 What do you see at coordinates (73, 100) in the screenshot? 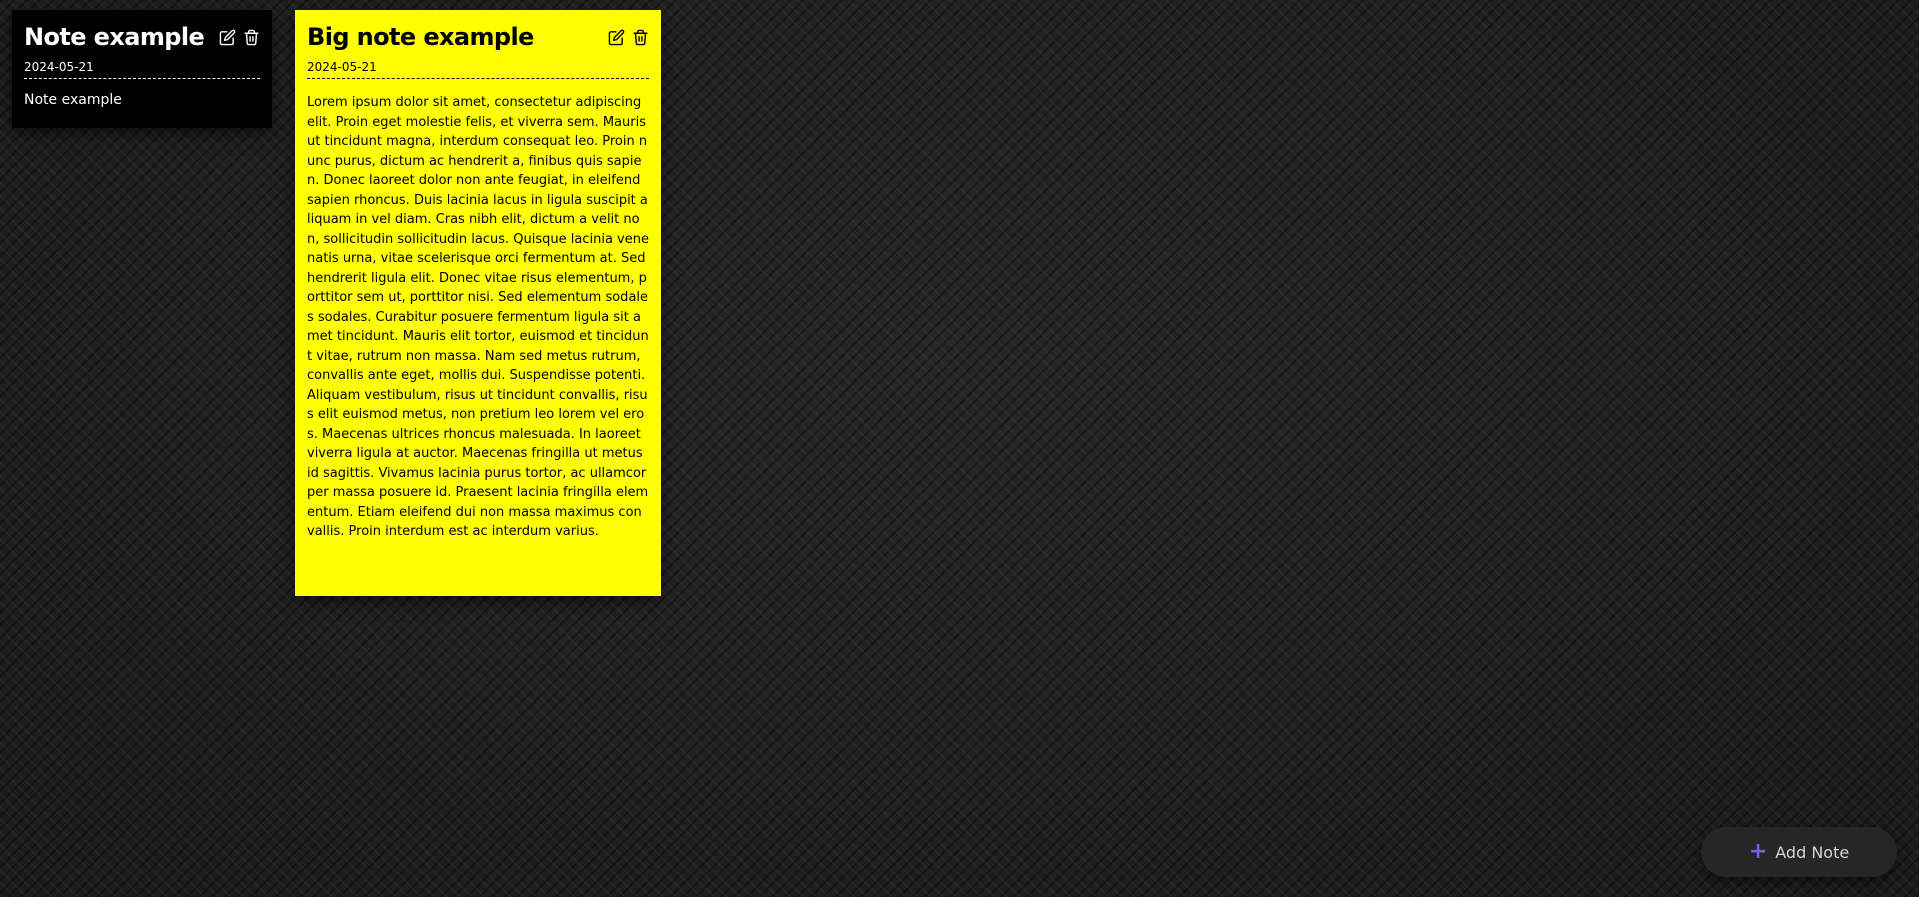
I see `note-body: Note example` at bounding box center [73, 100].